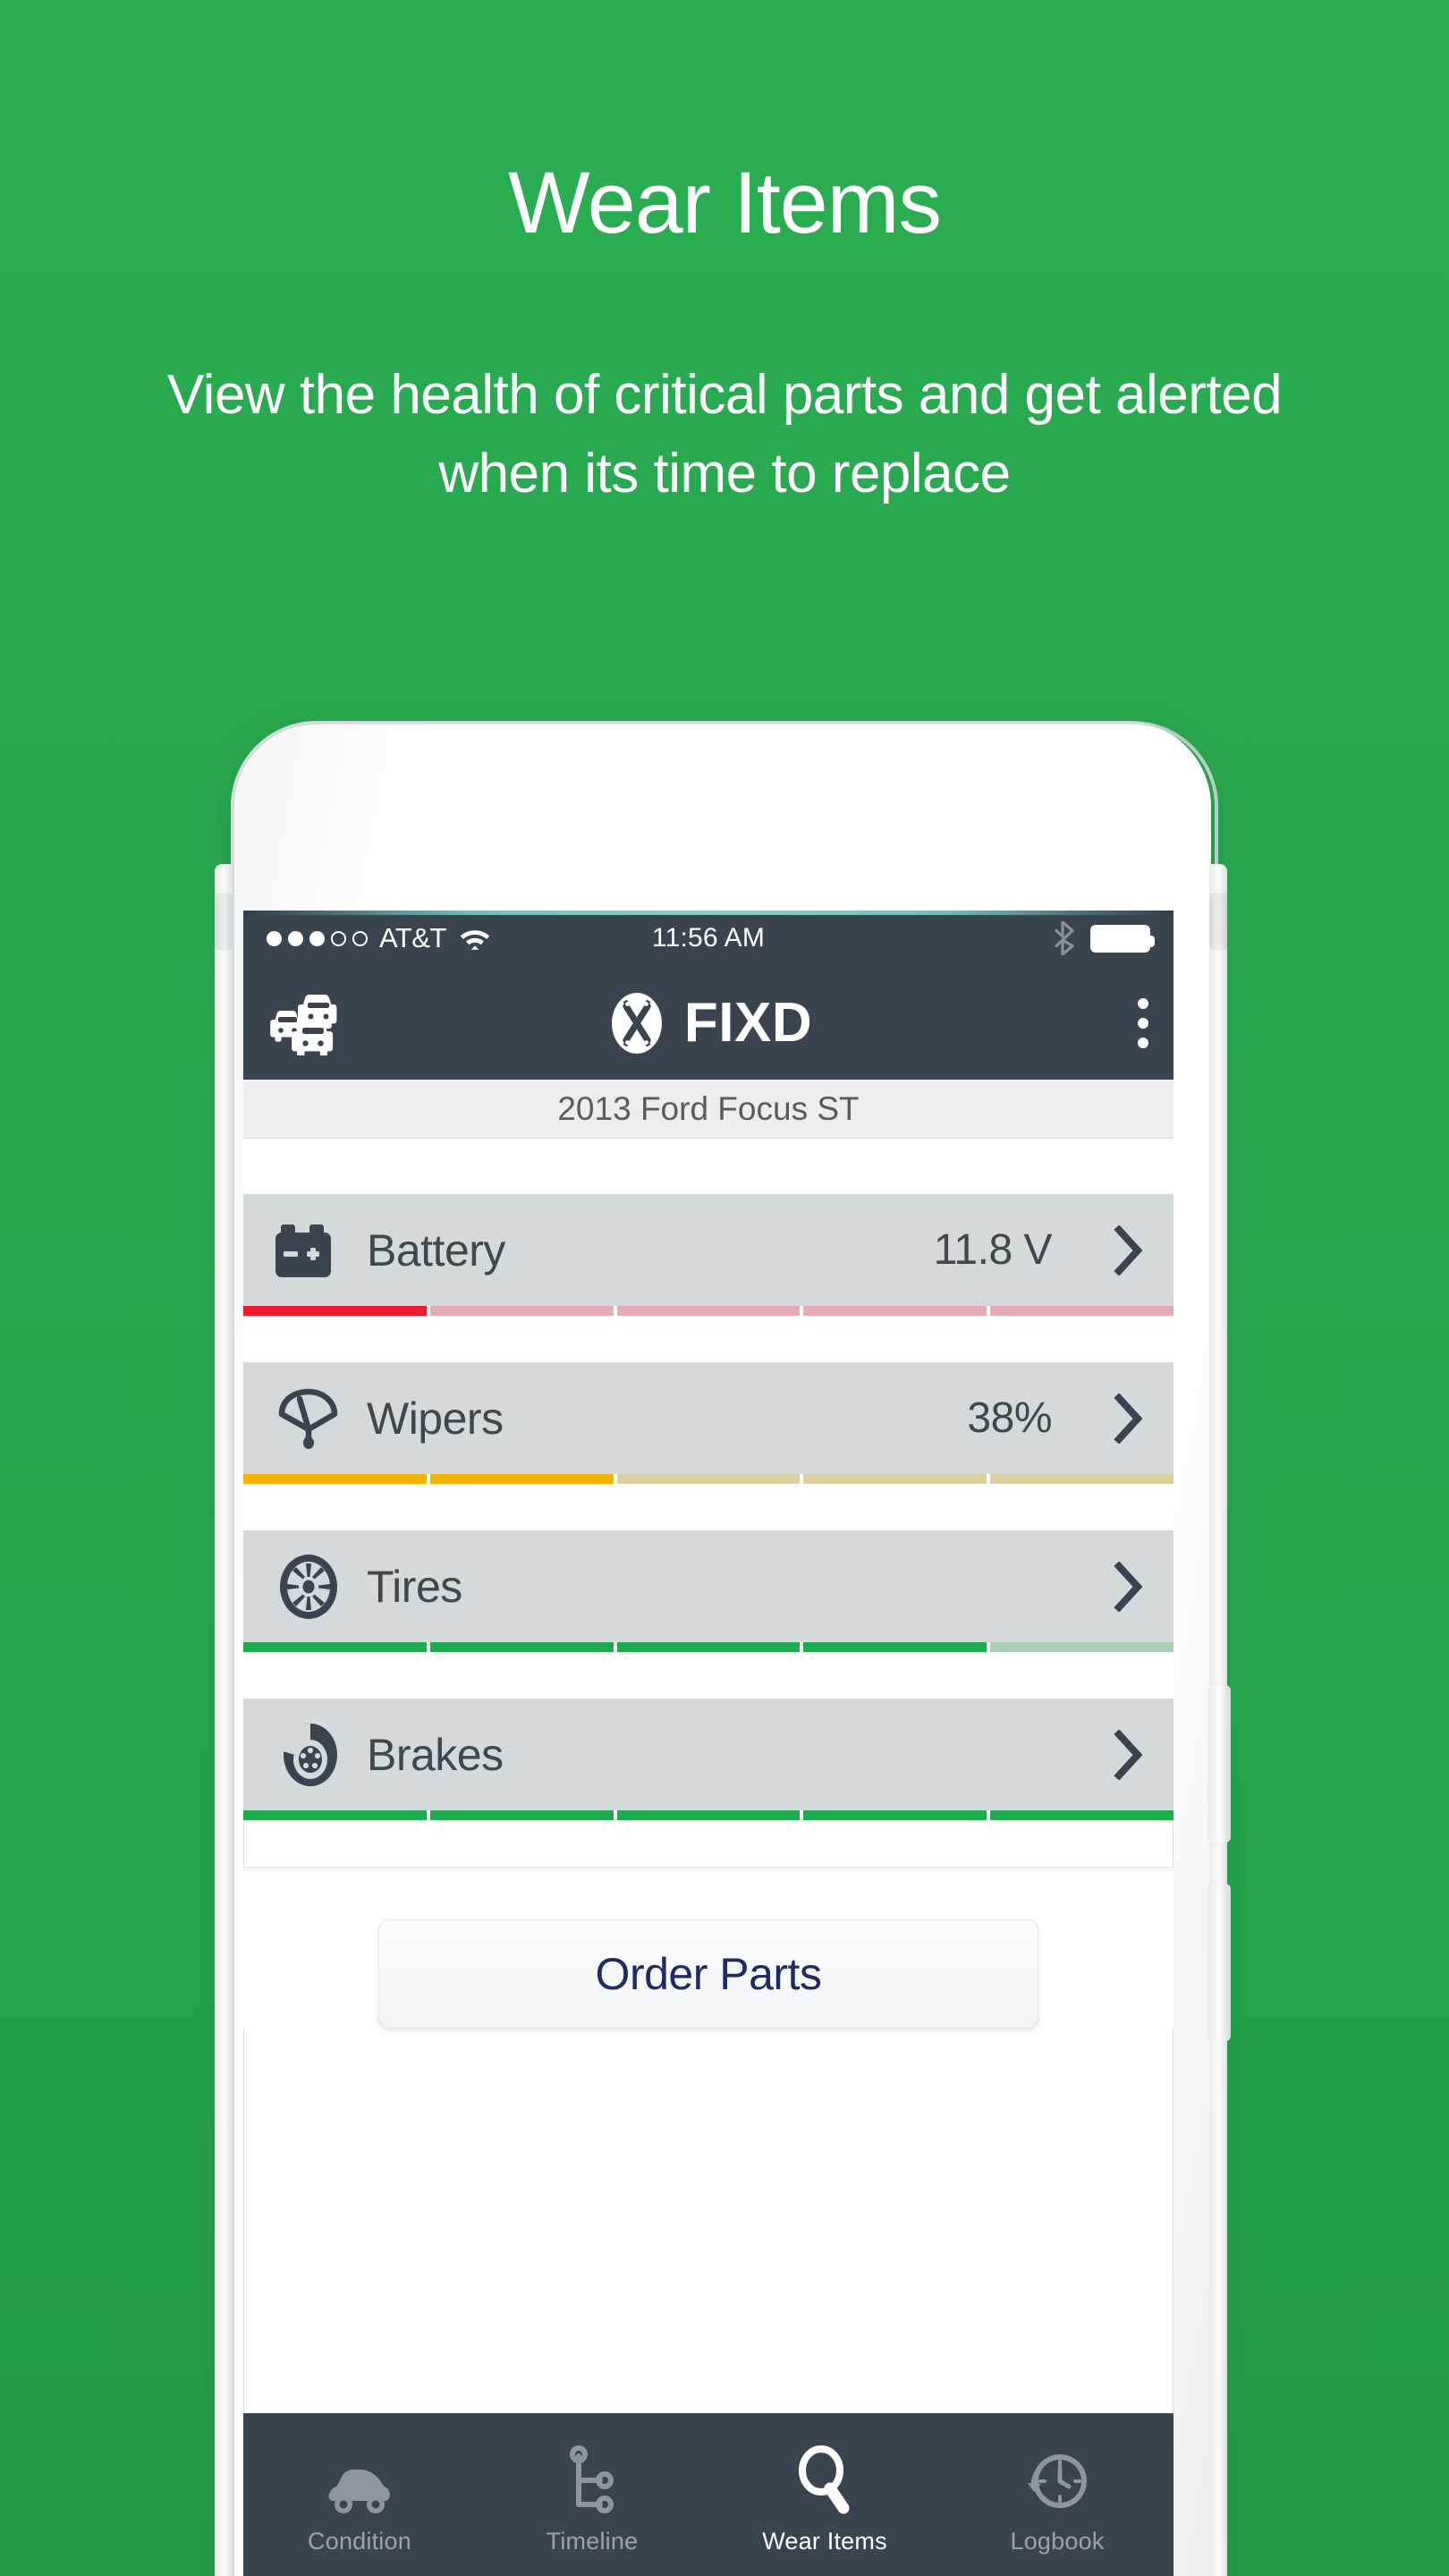 This screenshot has height=2576, width=1449. I want to click on bluetooth-icon, so click(1064, 938).